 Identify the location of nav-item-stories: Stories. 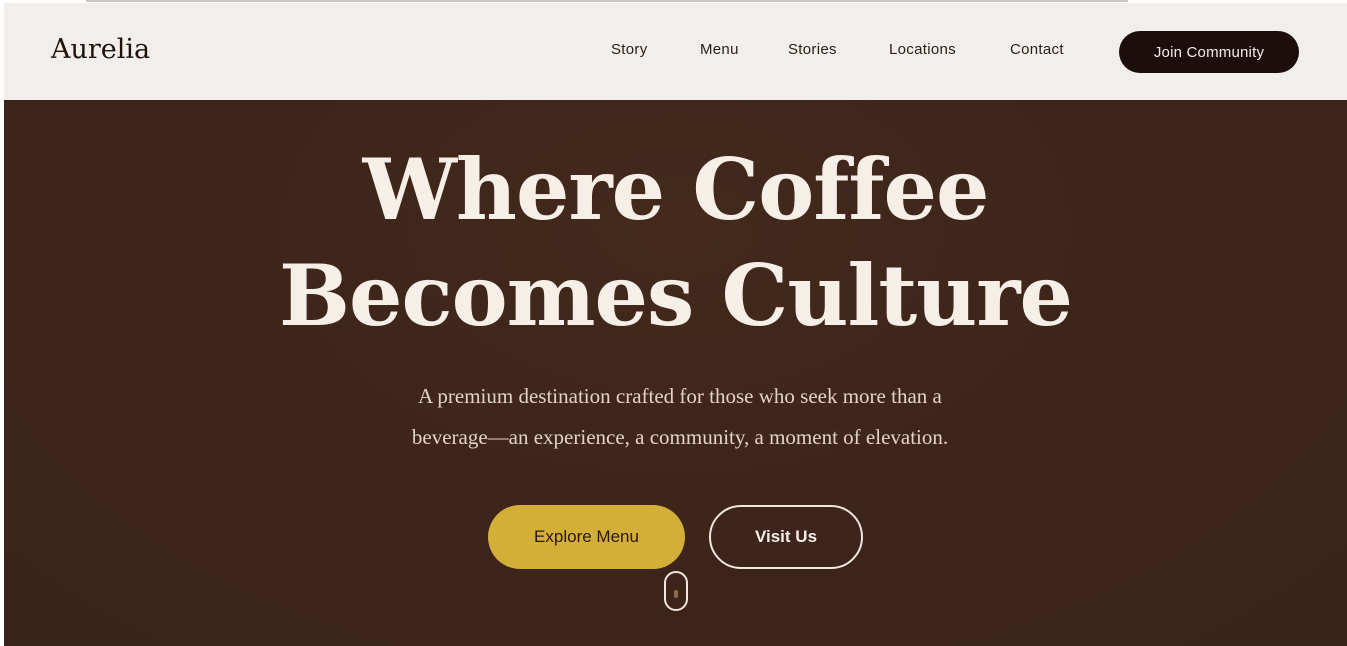
(812, 49).